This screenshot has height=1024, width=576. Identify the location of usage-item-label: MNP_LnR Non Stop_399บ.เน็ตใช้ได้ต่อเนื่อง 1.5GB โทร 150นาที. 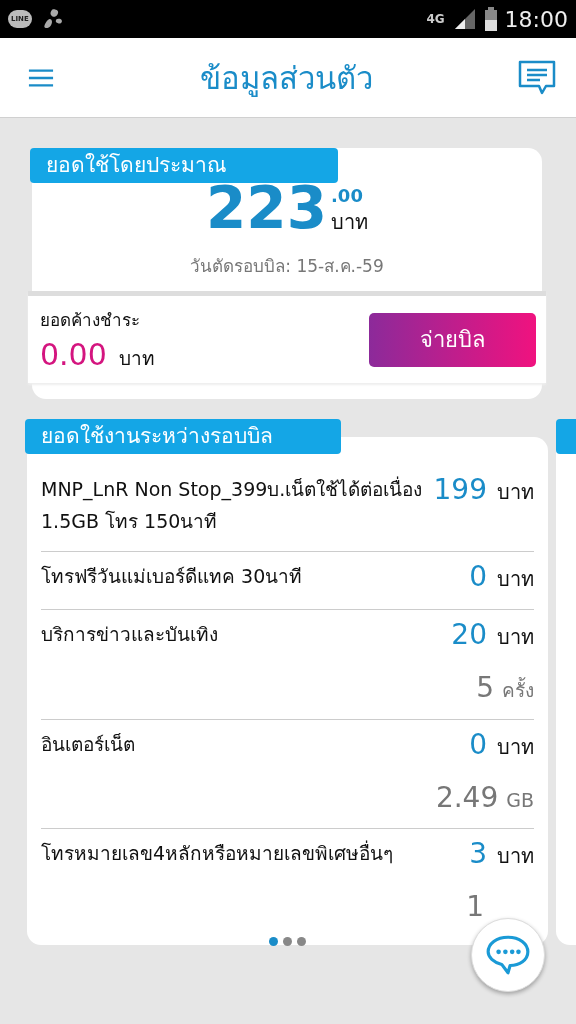
(232, 504).